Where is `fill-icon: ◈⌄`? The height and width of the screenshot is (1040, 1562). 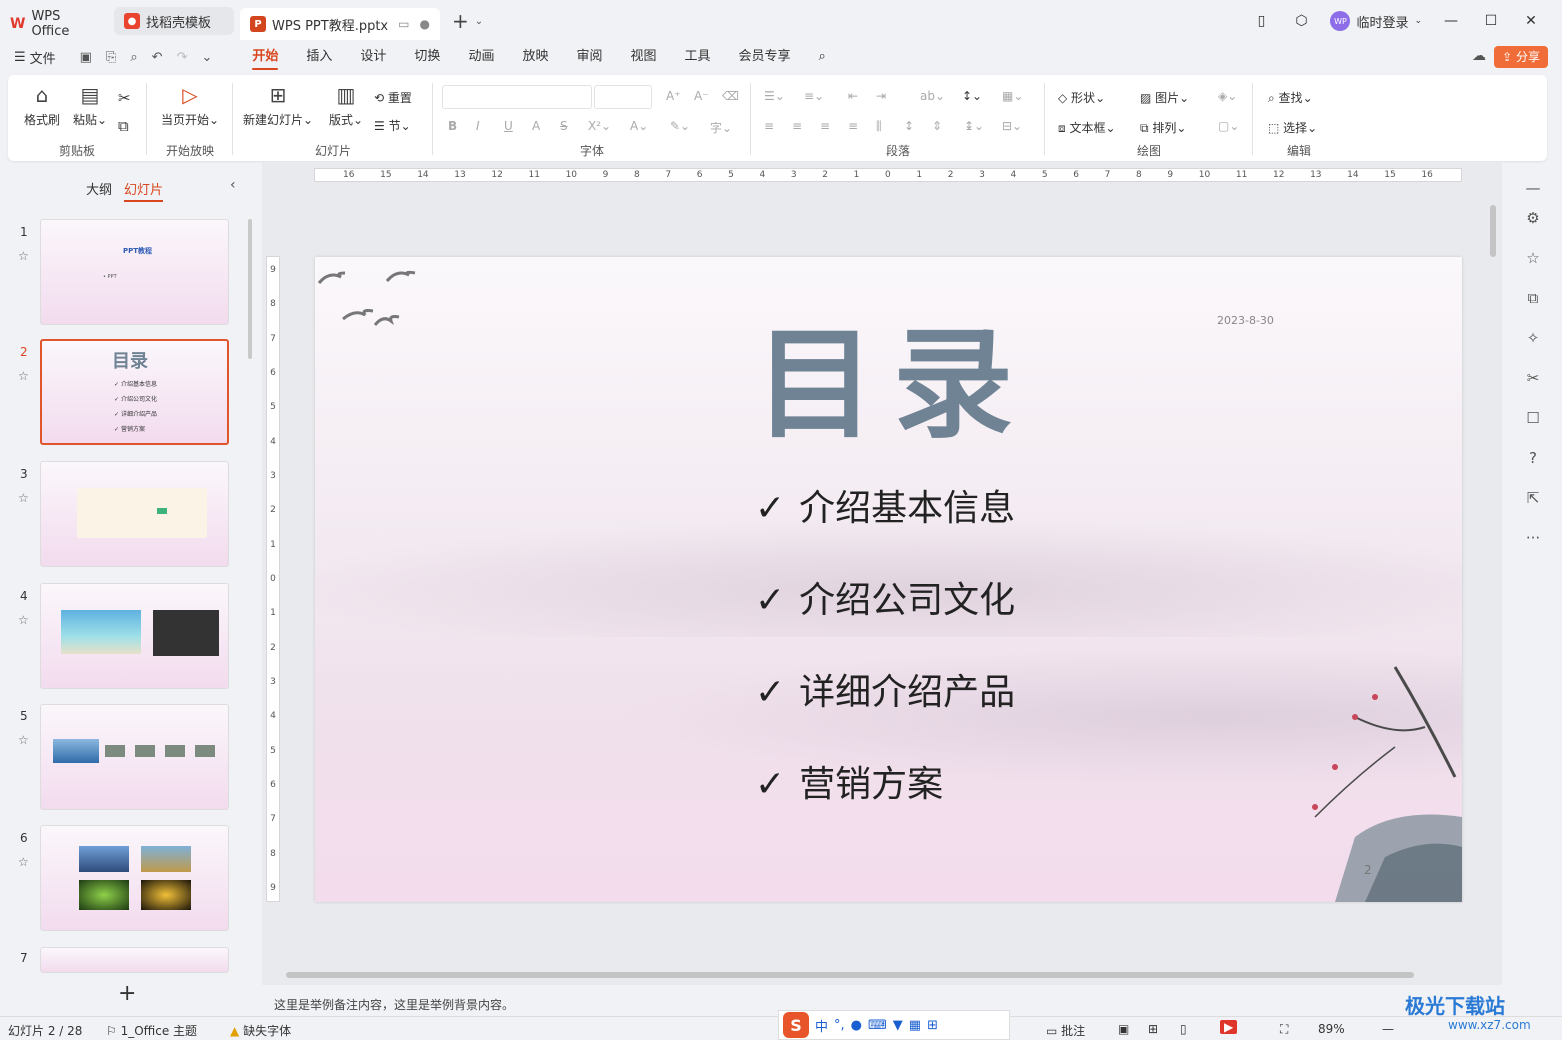
fill-icon: ◈⌄ is located at coordinates (1227, 96).